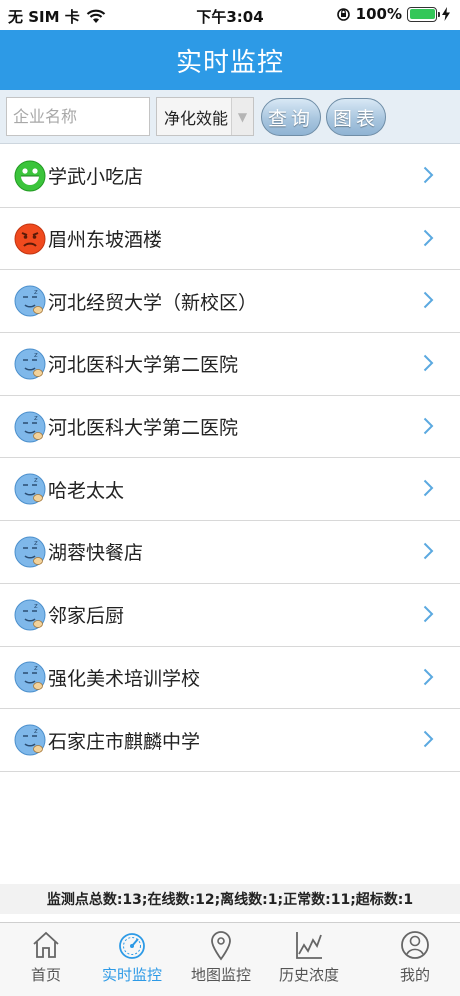 Image resolution: width=460 pixels, height=996 pixels. I want to click on list-item: 学武小吃店, so click(230, 176).